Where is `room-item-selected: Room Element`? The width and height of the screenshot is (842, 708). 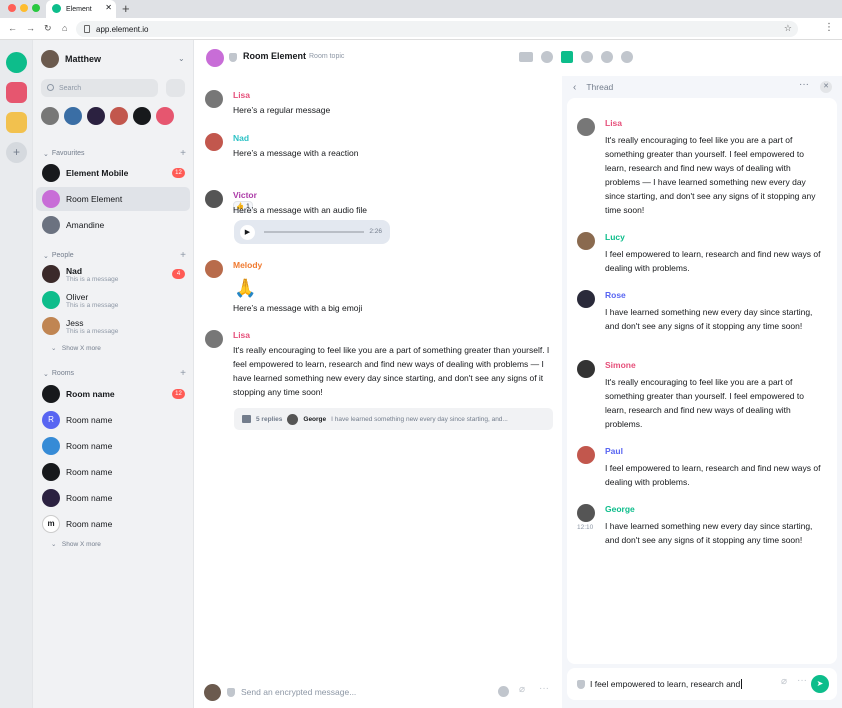
room-item-selected: Room Element is located at coordinates (113, 199).